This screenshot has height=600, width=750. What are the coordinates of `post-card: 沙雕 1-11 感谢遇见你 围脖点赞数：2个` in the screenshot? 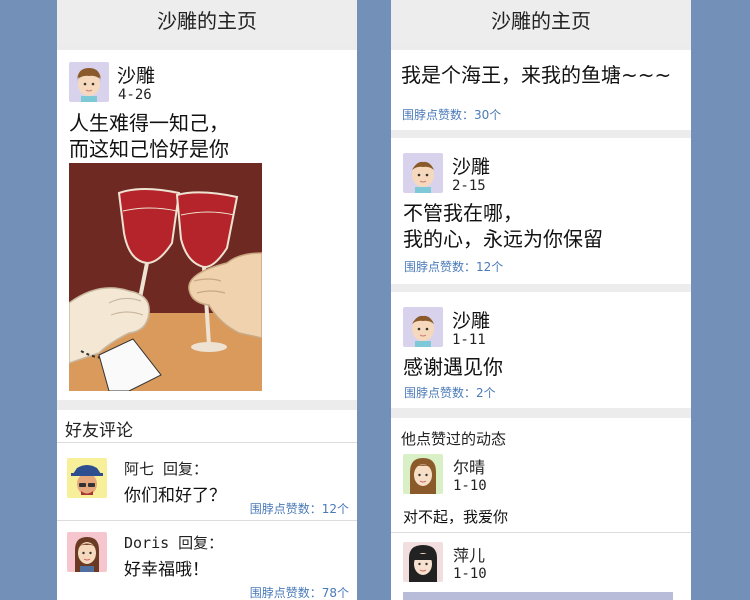 It's located at (541, 350).